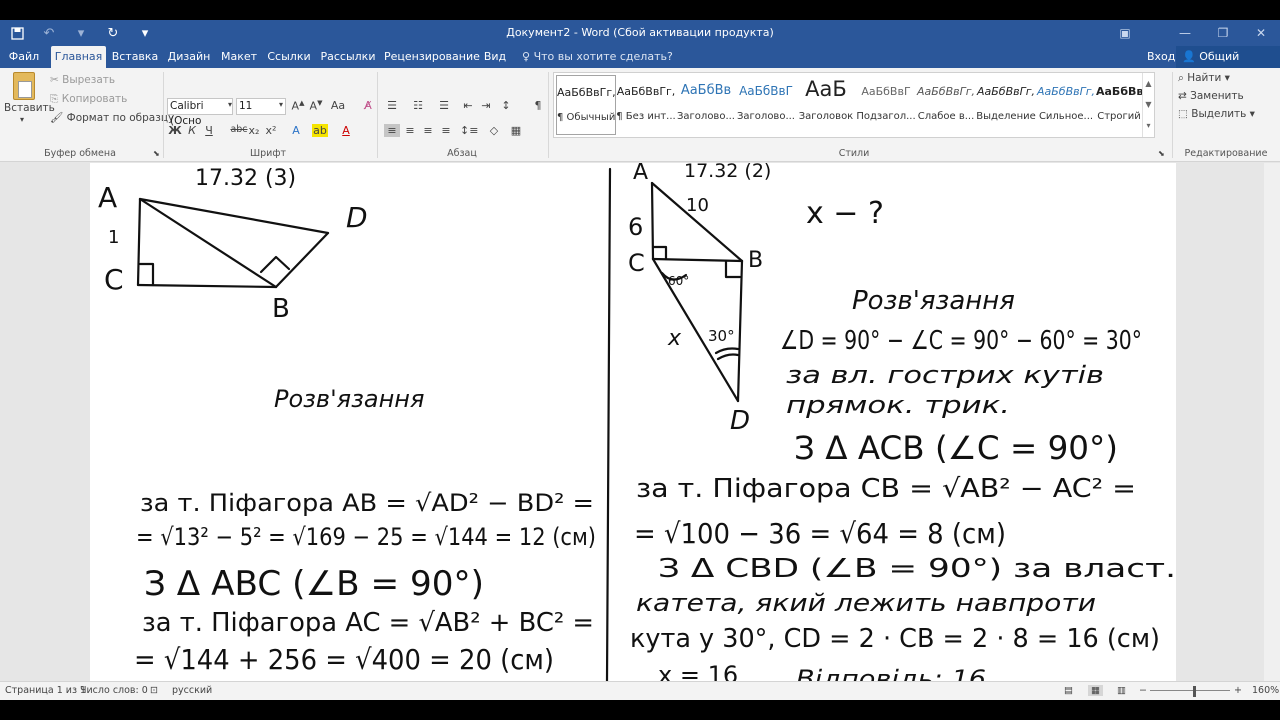 The width and height of the screenshot is (1280, 720). Describe the element at coordinates (826, 105) in the screenshot. I see `style-title: АаБ Заголовок` at that location.